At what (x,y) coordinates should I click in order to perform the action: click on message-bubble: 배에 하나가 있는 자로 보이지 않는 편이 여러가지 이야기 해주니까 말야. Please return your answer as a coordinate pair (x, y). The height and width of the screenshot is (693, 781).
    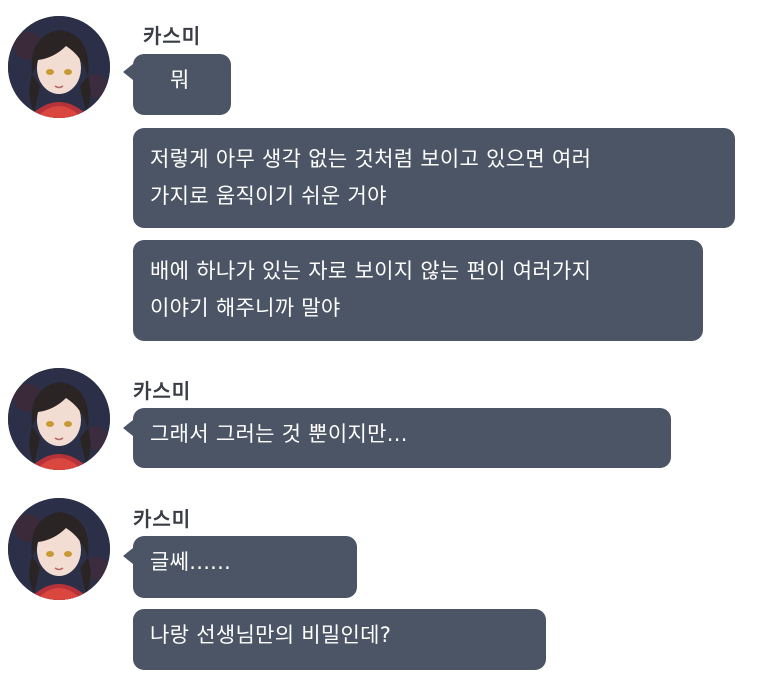
    Looking at the image, I should click on (418, 290).